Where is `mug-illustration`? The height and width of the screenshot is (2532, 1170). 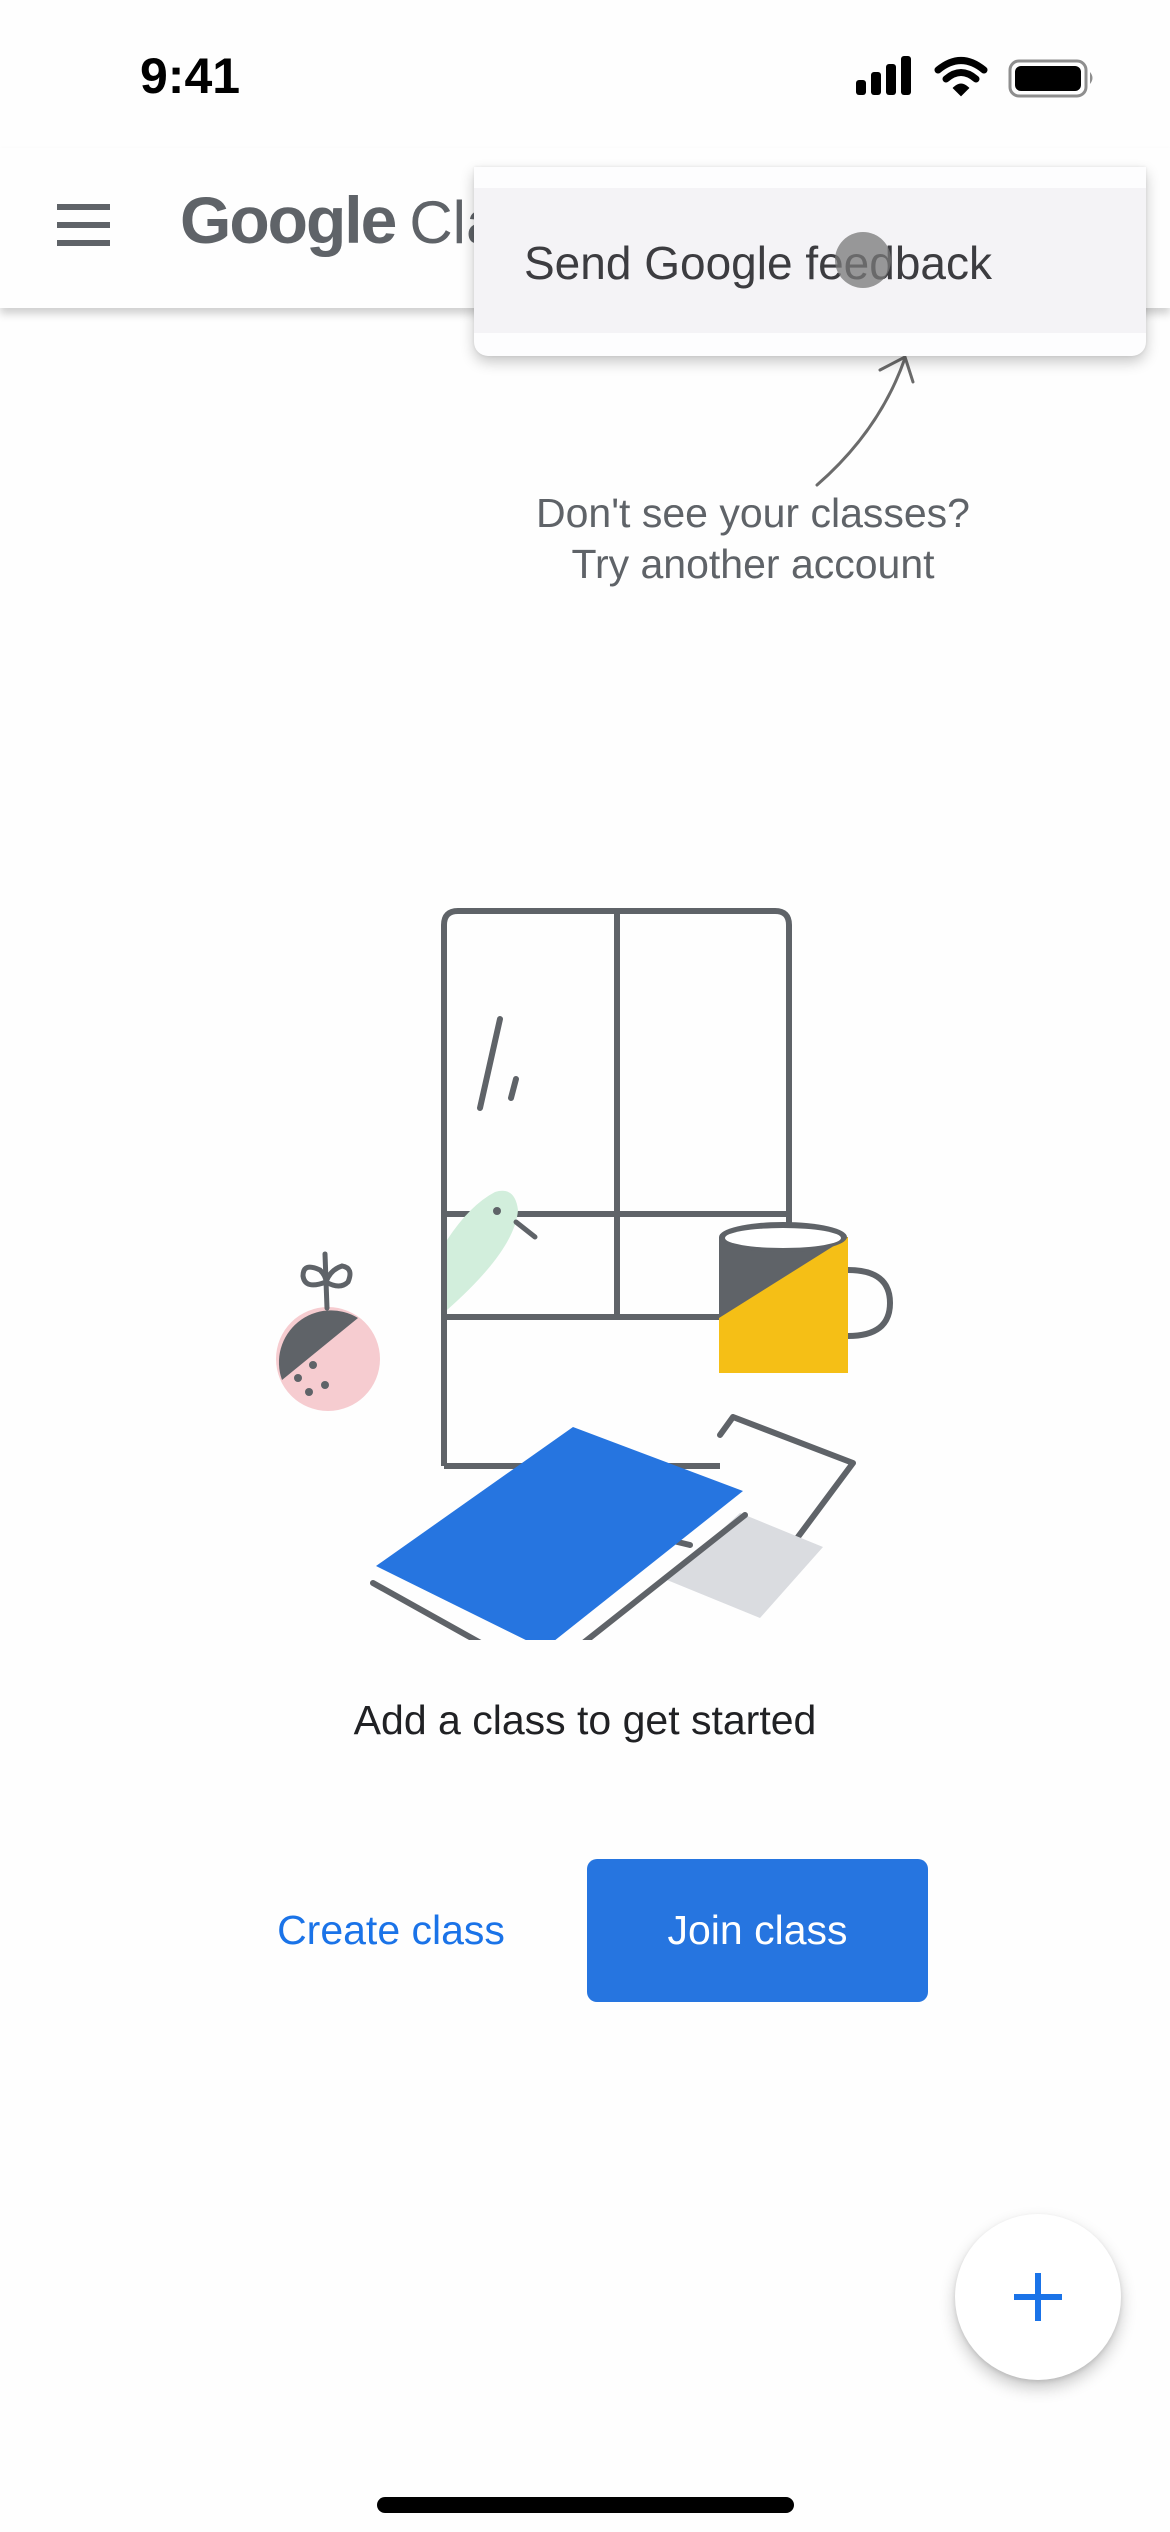
mug-illustration is located at coordinates (806, 1289).